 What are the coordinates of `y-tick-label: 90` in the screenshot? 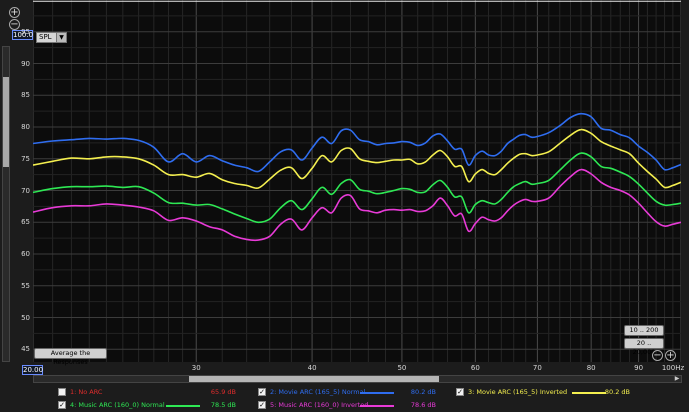 It's located at (25, 63).